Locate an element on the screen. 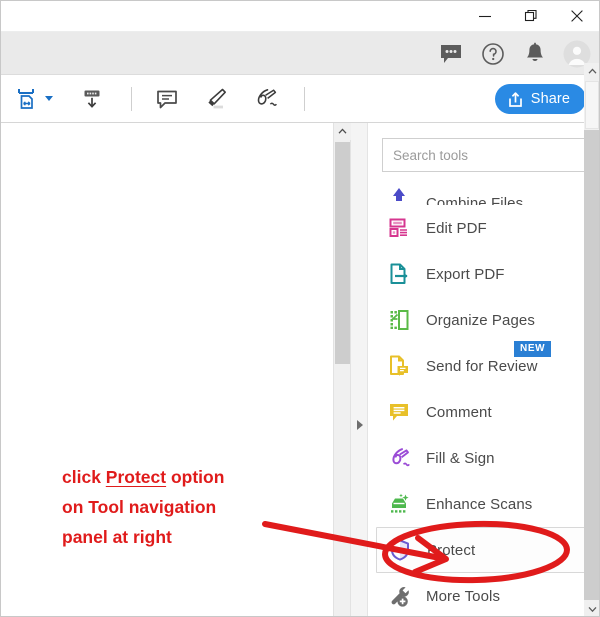 Image resolution: width=600 pixels, height=617 pixels. tool-label: Combine Files is located at coordinates (475, 200).